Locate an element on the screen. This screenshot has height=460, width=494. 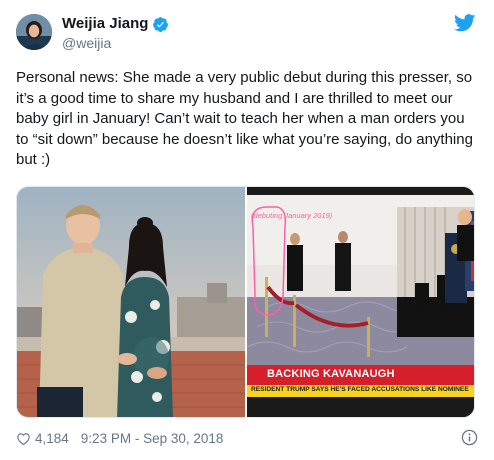
author-display-name: Weijia Jiang is located at coordinates (105, 24).